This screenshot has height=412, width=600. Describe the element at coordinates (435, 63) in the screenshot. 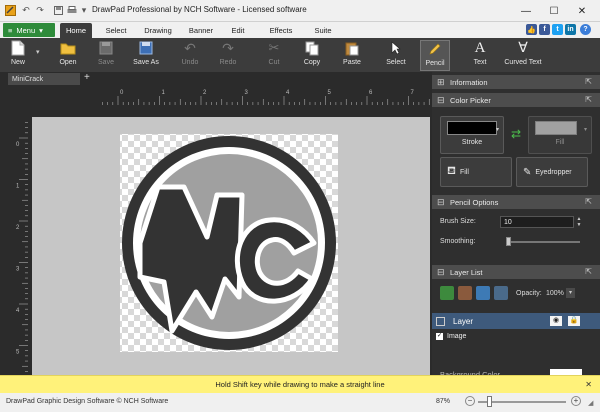

I see `pencil-label: Pencil` at that location.